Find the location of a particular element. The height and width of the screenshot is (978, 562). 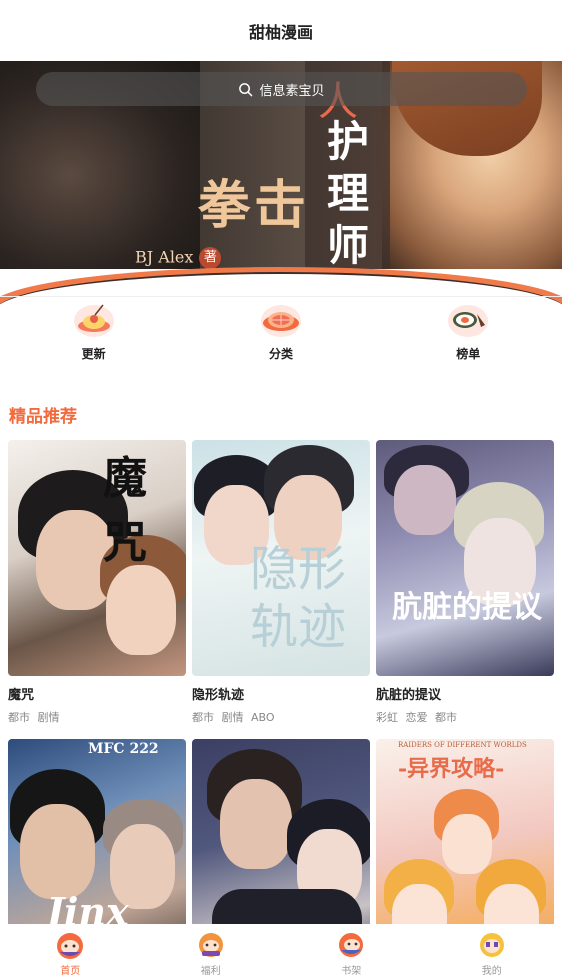

banner-author: BJ Alex 著 is located at coordinates (178, 258).